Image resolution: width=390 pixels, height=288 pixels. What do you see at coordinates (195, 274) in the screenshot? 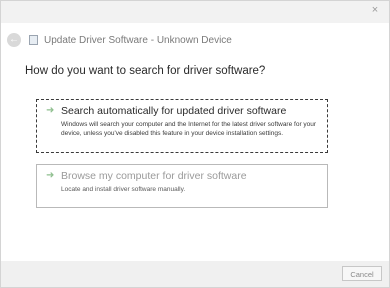
I see `dialog-footer: Cancel` at bounding box center [195, 274].